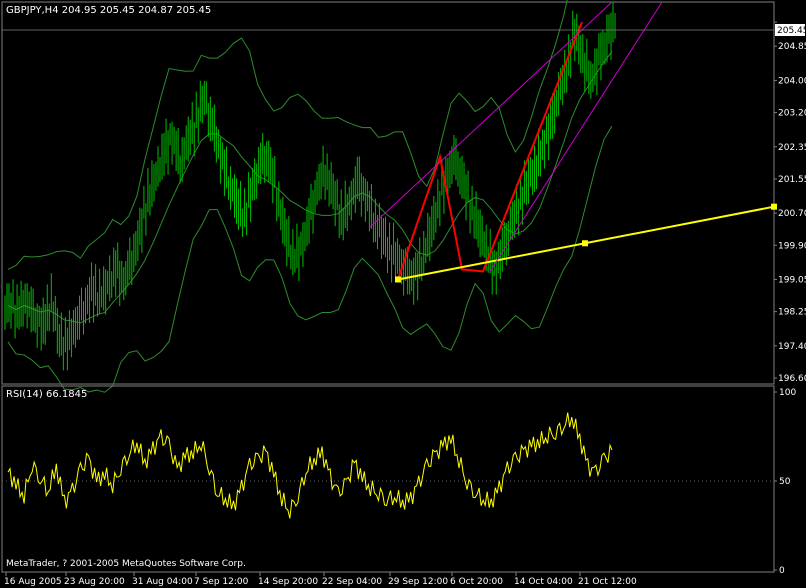 This screenshot has height=588, width=806. I want to click on rsi-tick-label: 50, so click(785, 482).